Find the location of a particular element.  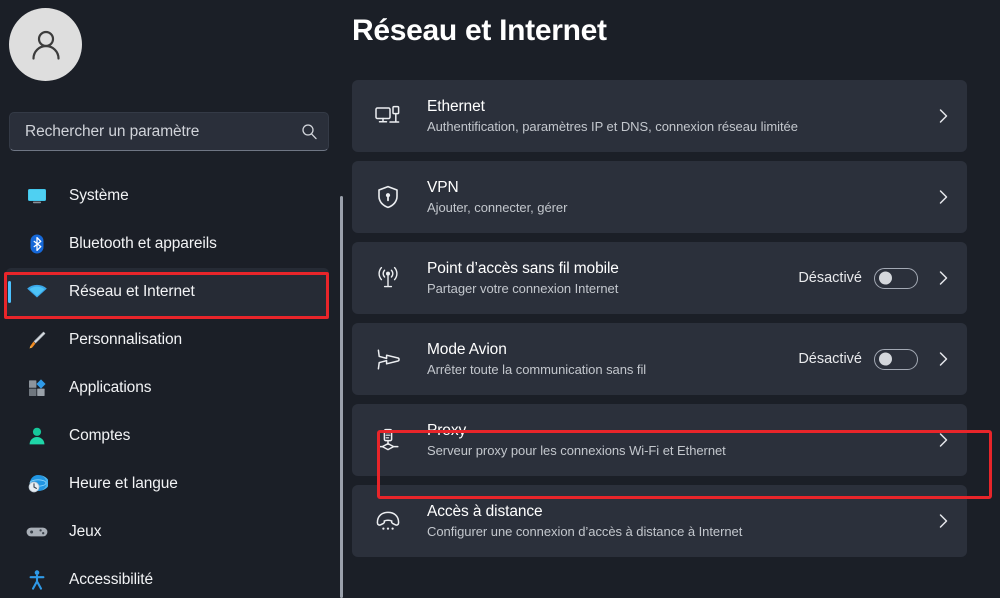

clock-globe-icon is located at coordinates (37, 484).